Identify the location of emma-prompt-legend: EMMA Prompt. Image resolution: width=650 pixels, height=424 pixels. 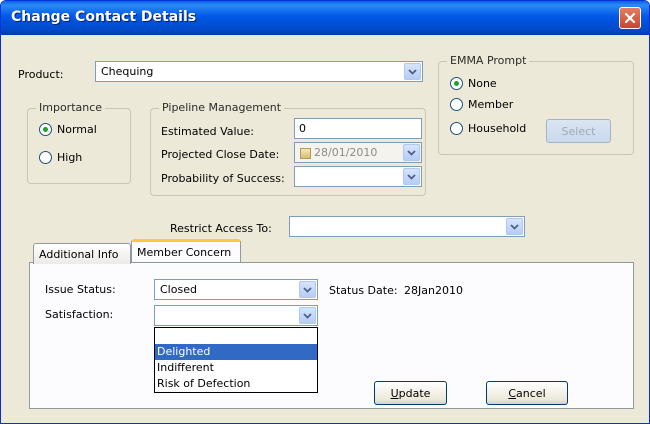
(488, 60).